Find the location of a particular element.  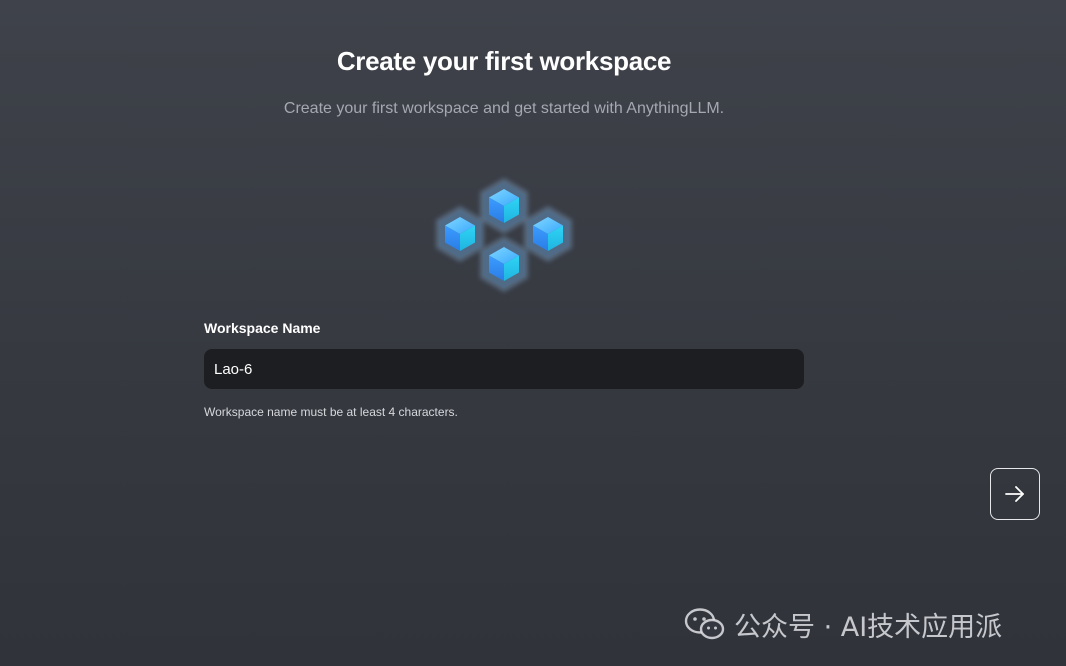

watermark: 公众号 · AI技术应用派 is located at coordinates (843, 624).